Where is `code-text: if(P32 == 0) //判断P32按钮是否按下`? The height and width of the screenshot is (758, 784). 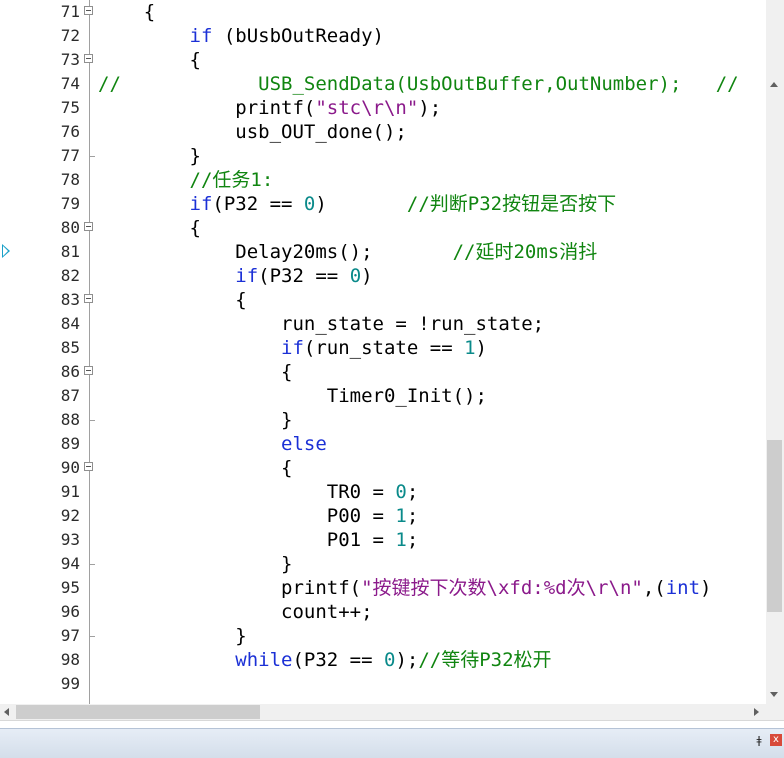
code-text: if(P32 == 0) //判断P32按钮是否按下 is located at coordinates (357, 204).